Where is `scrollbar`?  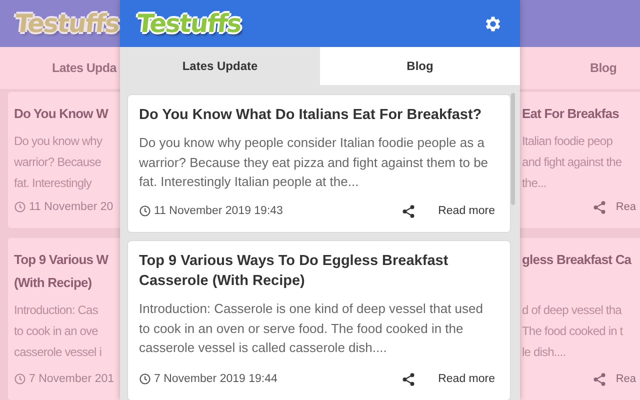 scrollbar is located at coordinates (513, 149).